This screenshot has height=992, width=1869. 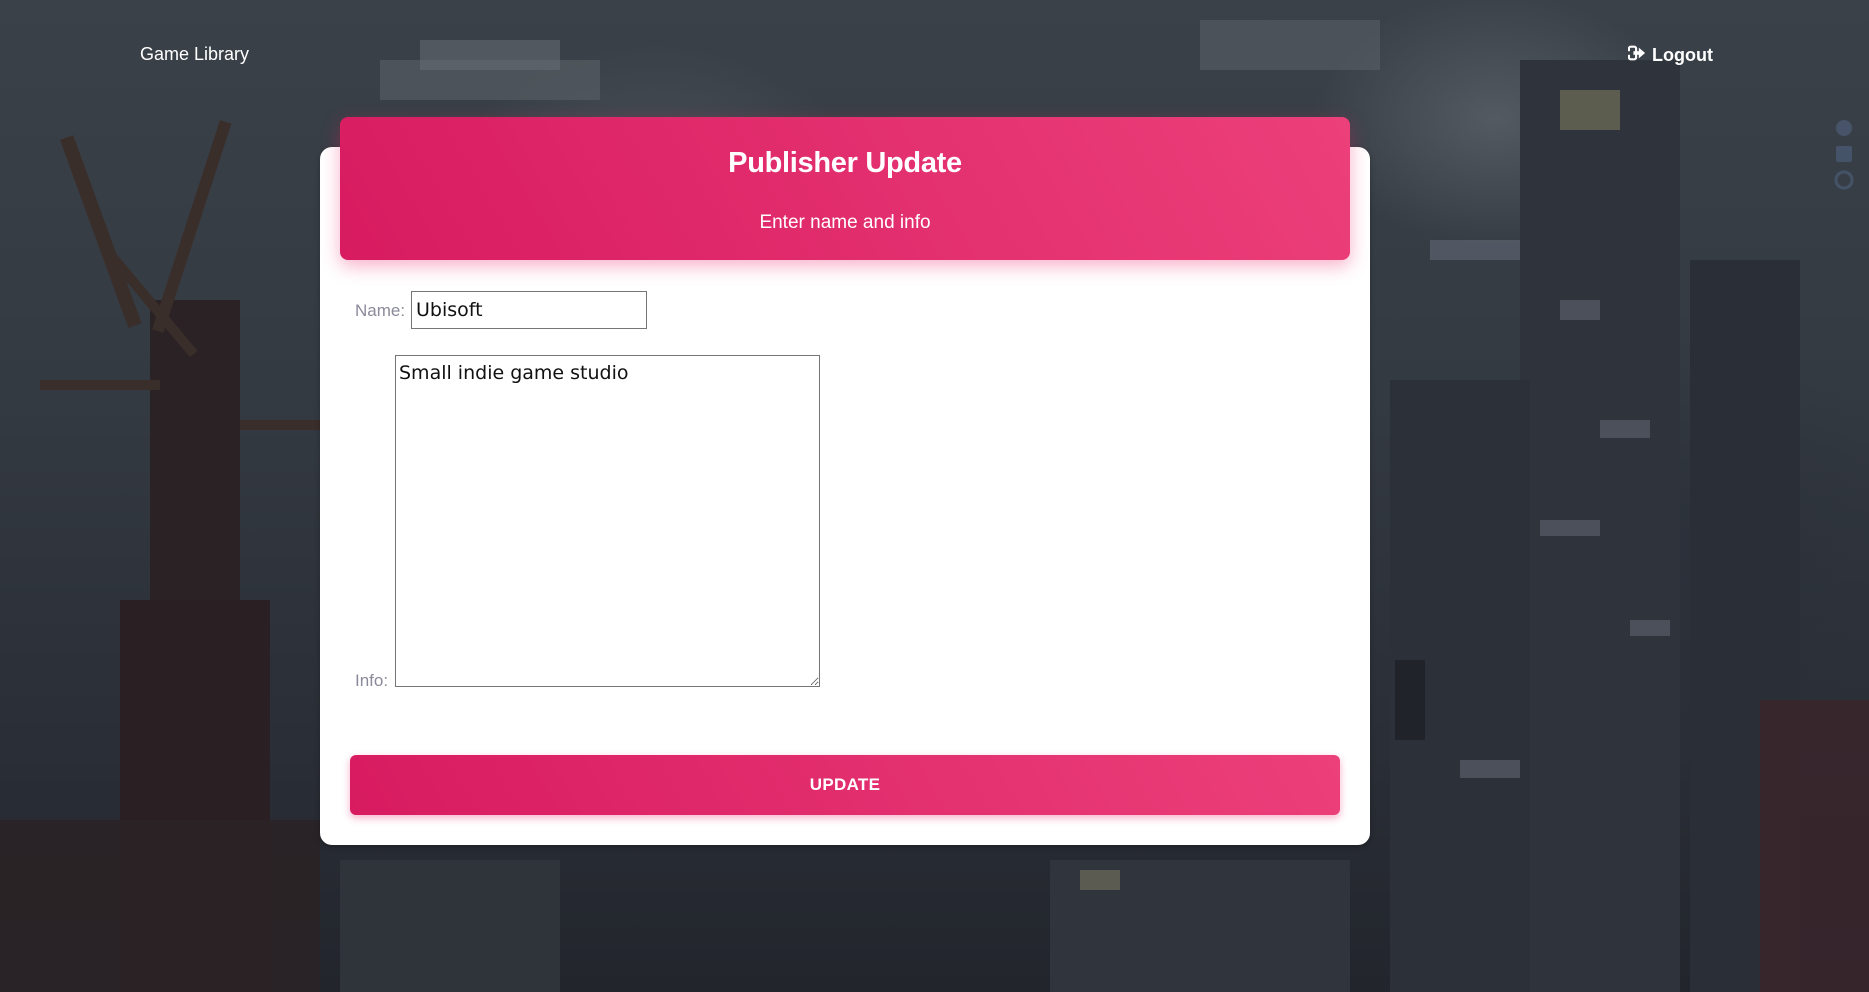 I want to click on linkedin-icon, so click(x=1844, y=154).